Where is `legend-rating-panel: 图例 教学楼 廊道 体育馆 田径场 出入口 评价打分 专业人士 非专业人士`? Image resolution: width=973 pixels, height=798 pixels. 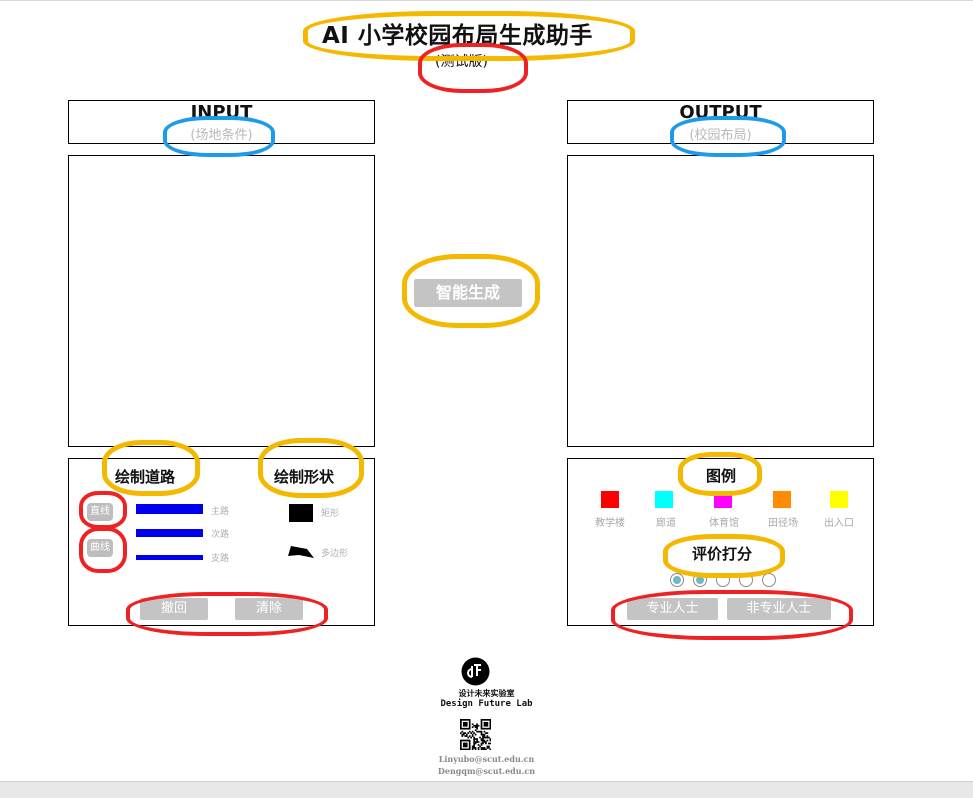
legend-rating-panel: 图例 教学楼 廊道 体育馆 田径场 出入口 评价打分 专业人士 非专业人士 is located at coordinates (720, 542).